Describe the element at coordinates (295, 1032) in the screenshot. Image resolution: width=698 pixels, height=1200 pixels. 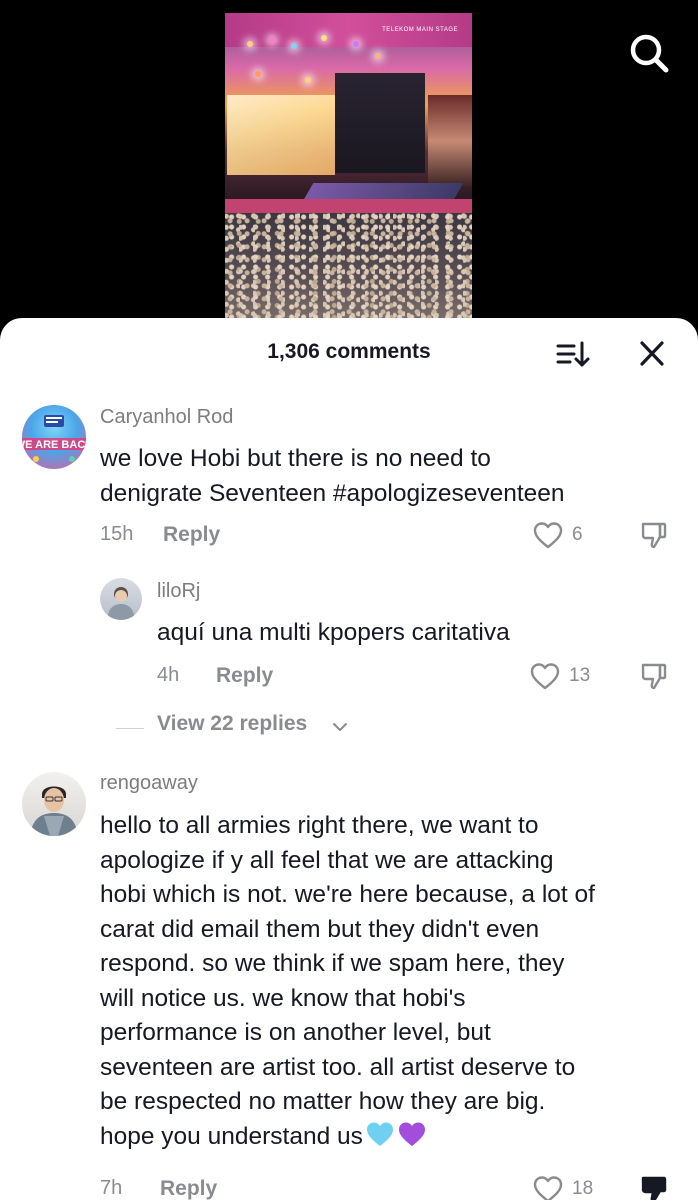
I see `comment-line: performance is on another level, but` at that location.